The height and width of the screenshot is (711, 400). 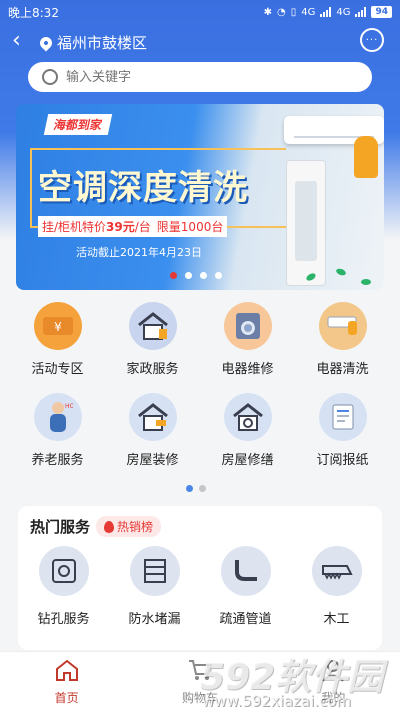 What do you see at coordinates (245, 571) in the screenshot?
I see `pipe-icon` at bounding box center [245, 571].